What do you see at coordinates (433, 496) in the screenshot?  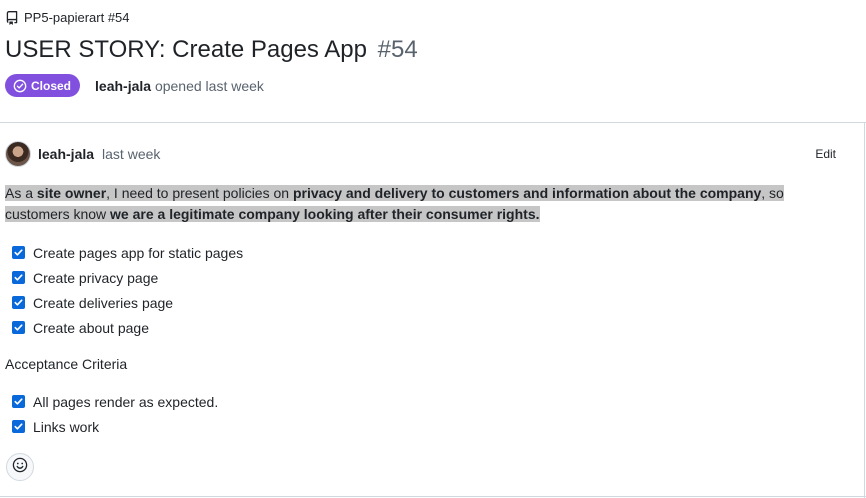 I see `bottom-divider` at bounding box center [433, 496].